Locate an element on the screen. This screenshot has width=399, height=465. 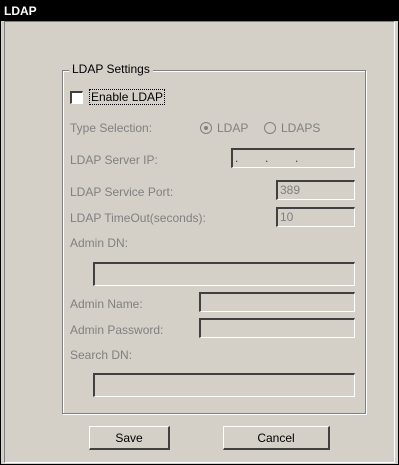
type-selection-label: Type Selection: is located at coordinates (111, 128).